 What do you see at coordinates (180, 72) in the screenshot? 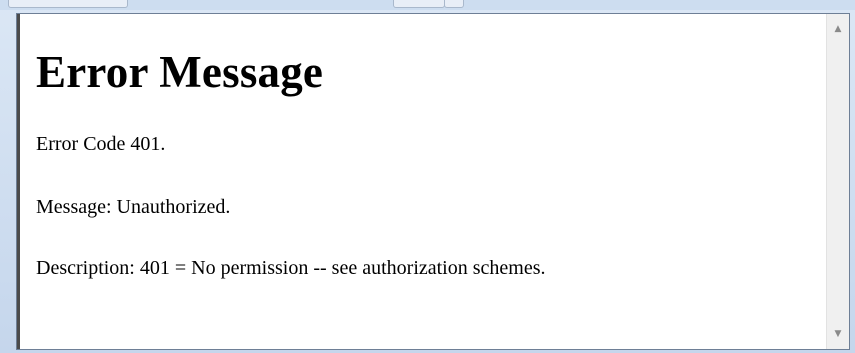
I see `page-title: Error Message` at bounding box center [180, 72].